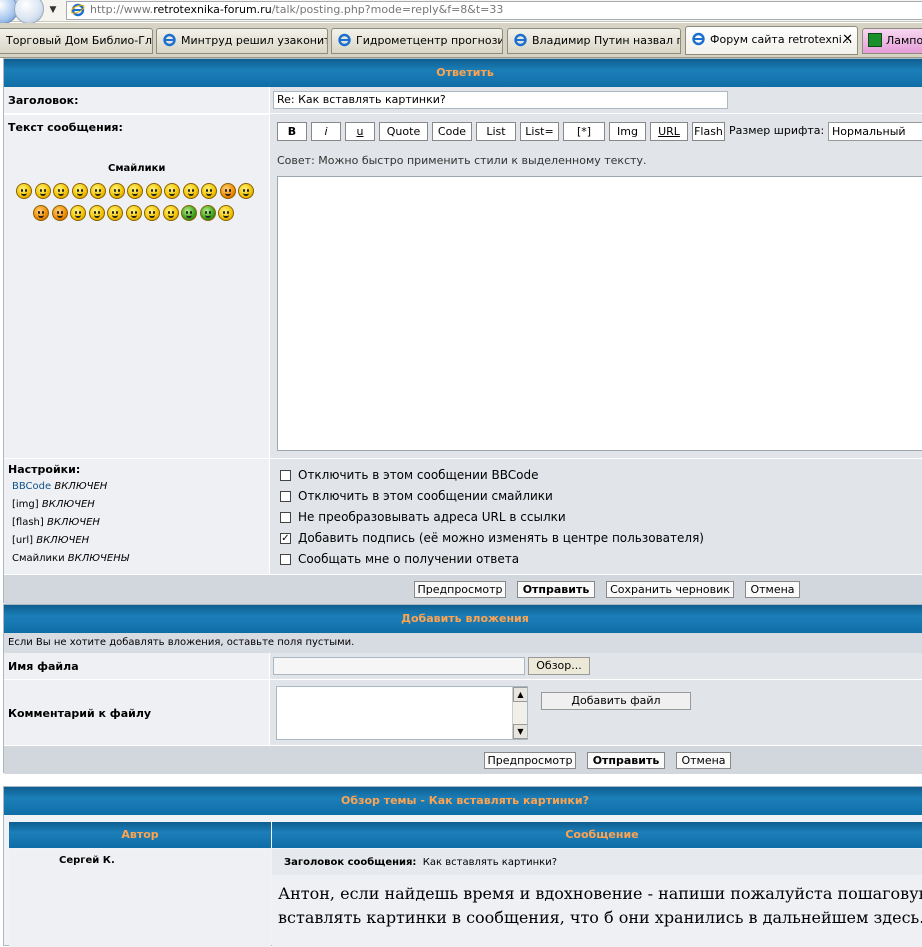 The image size is (922, 947). I want to click on italic-button: i, so click(326, 131).